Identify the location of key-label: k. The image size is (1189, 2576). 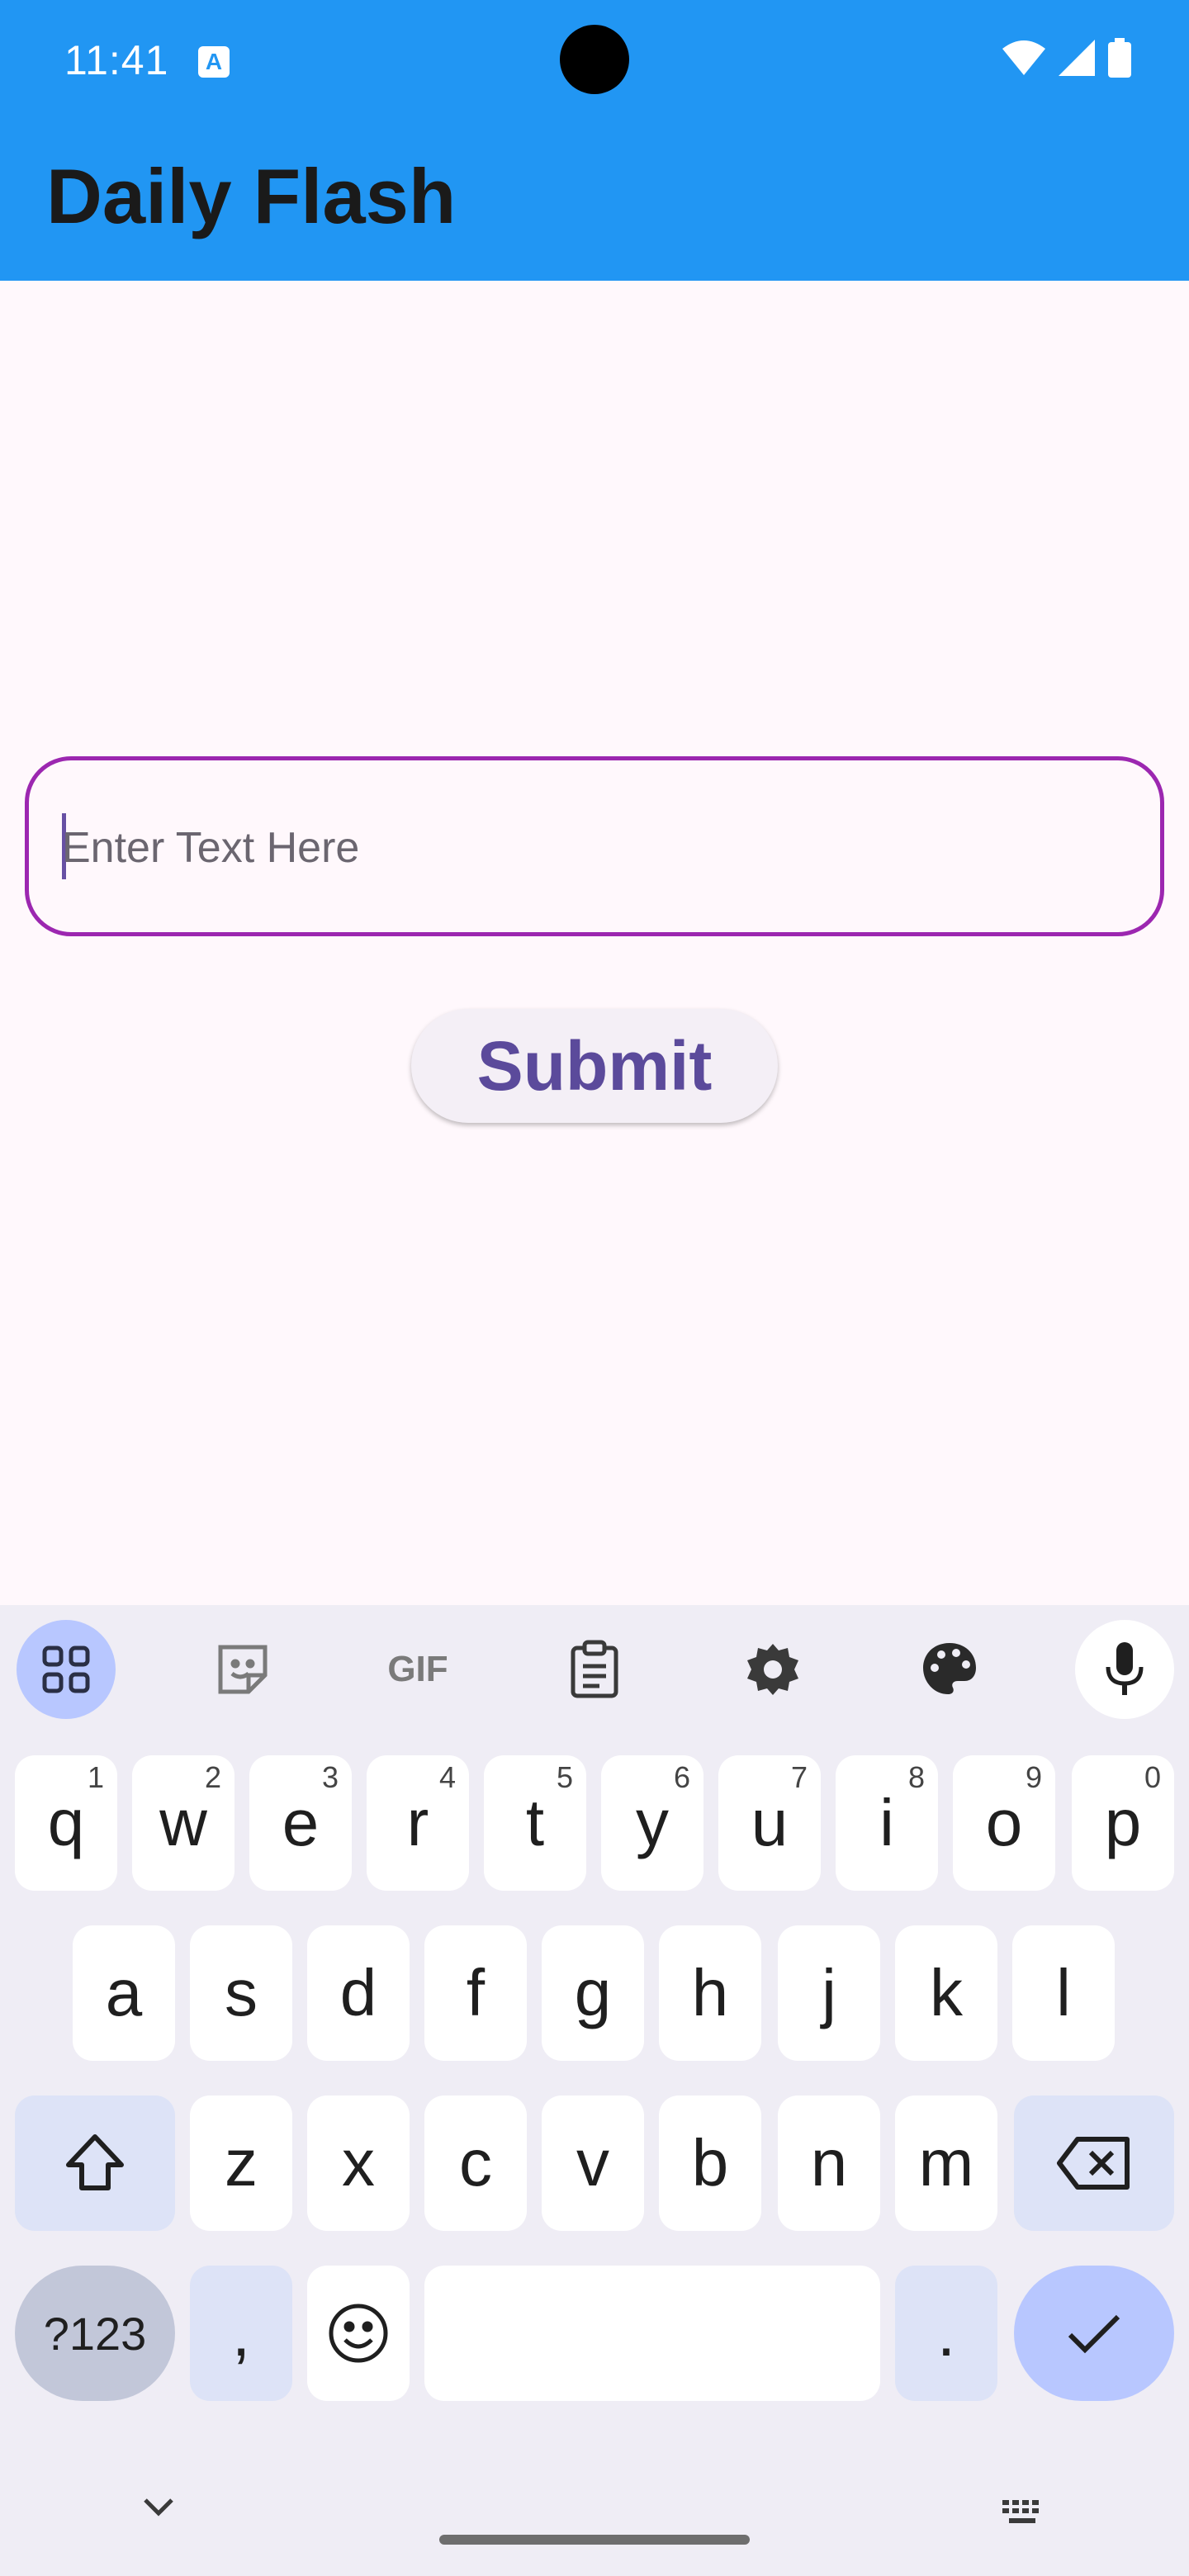
(946, 1992).